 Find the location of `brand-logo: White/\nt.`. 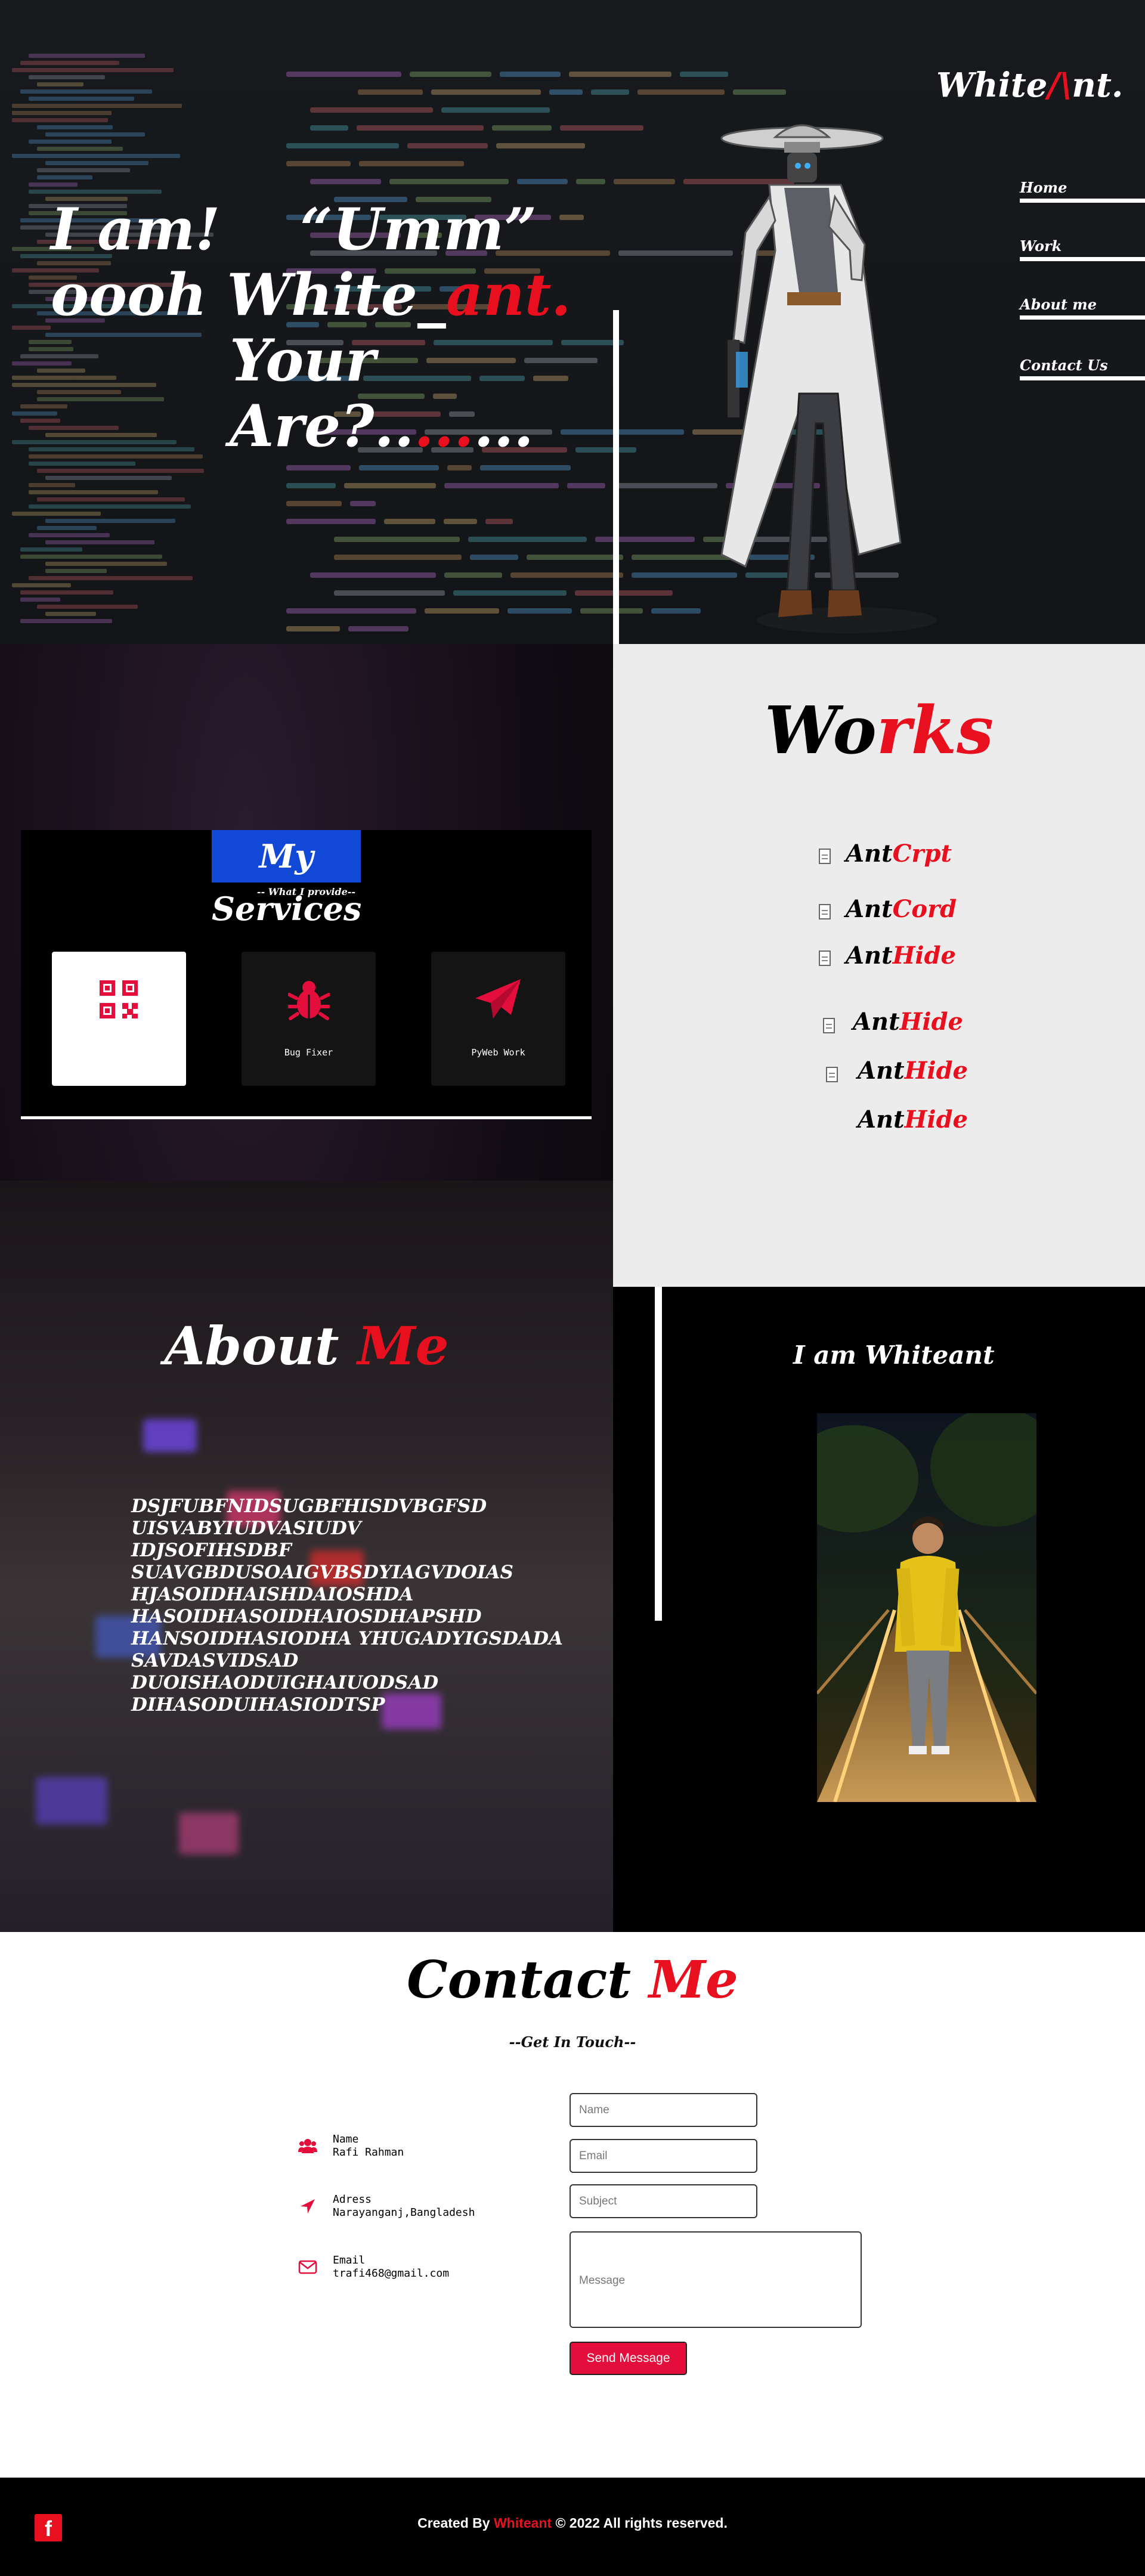

brand-logo: White/\nt. is located at coordinates (1029, 86).